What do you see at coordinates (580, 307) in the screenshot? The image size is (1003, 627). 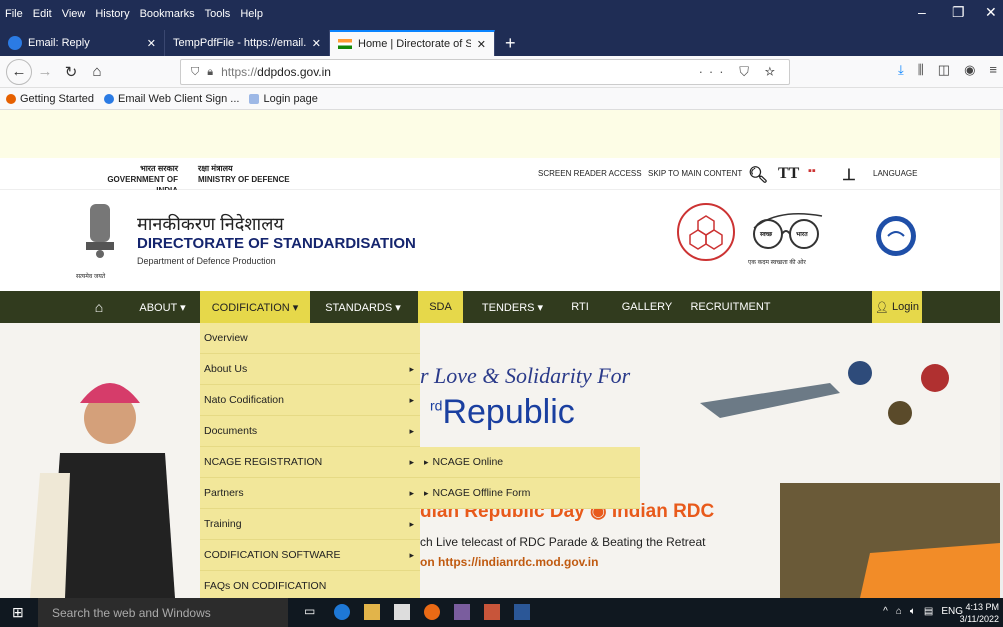 I see `nav-rti: RTI` at bounding box center [580, 307].